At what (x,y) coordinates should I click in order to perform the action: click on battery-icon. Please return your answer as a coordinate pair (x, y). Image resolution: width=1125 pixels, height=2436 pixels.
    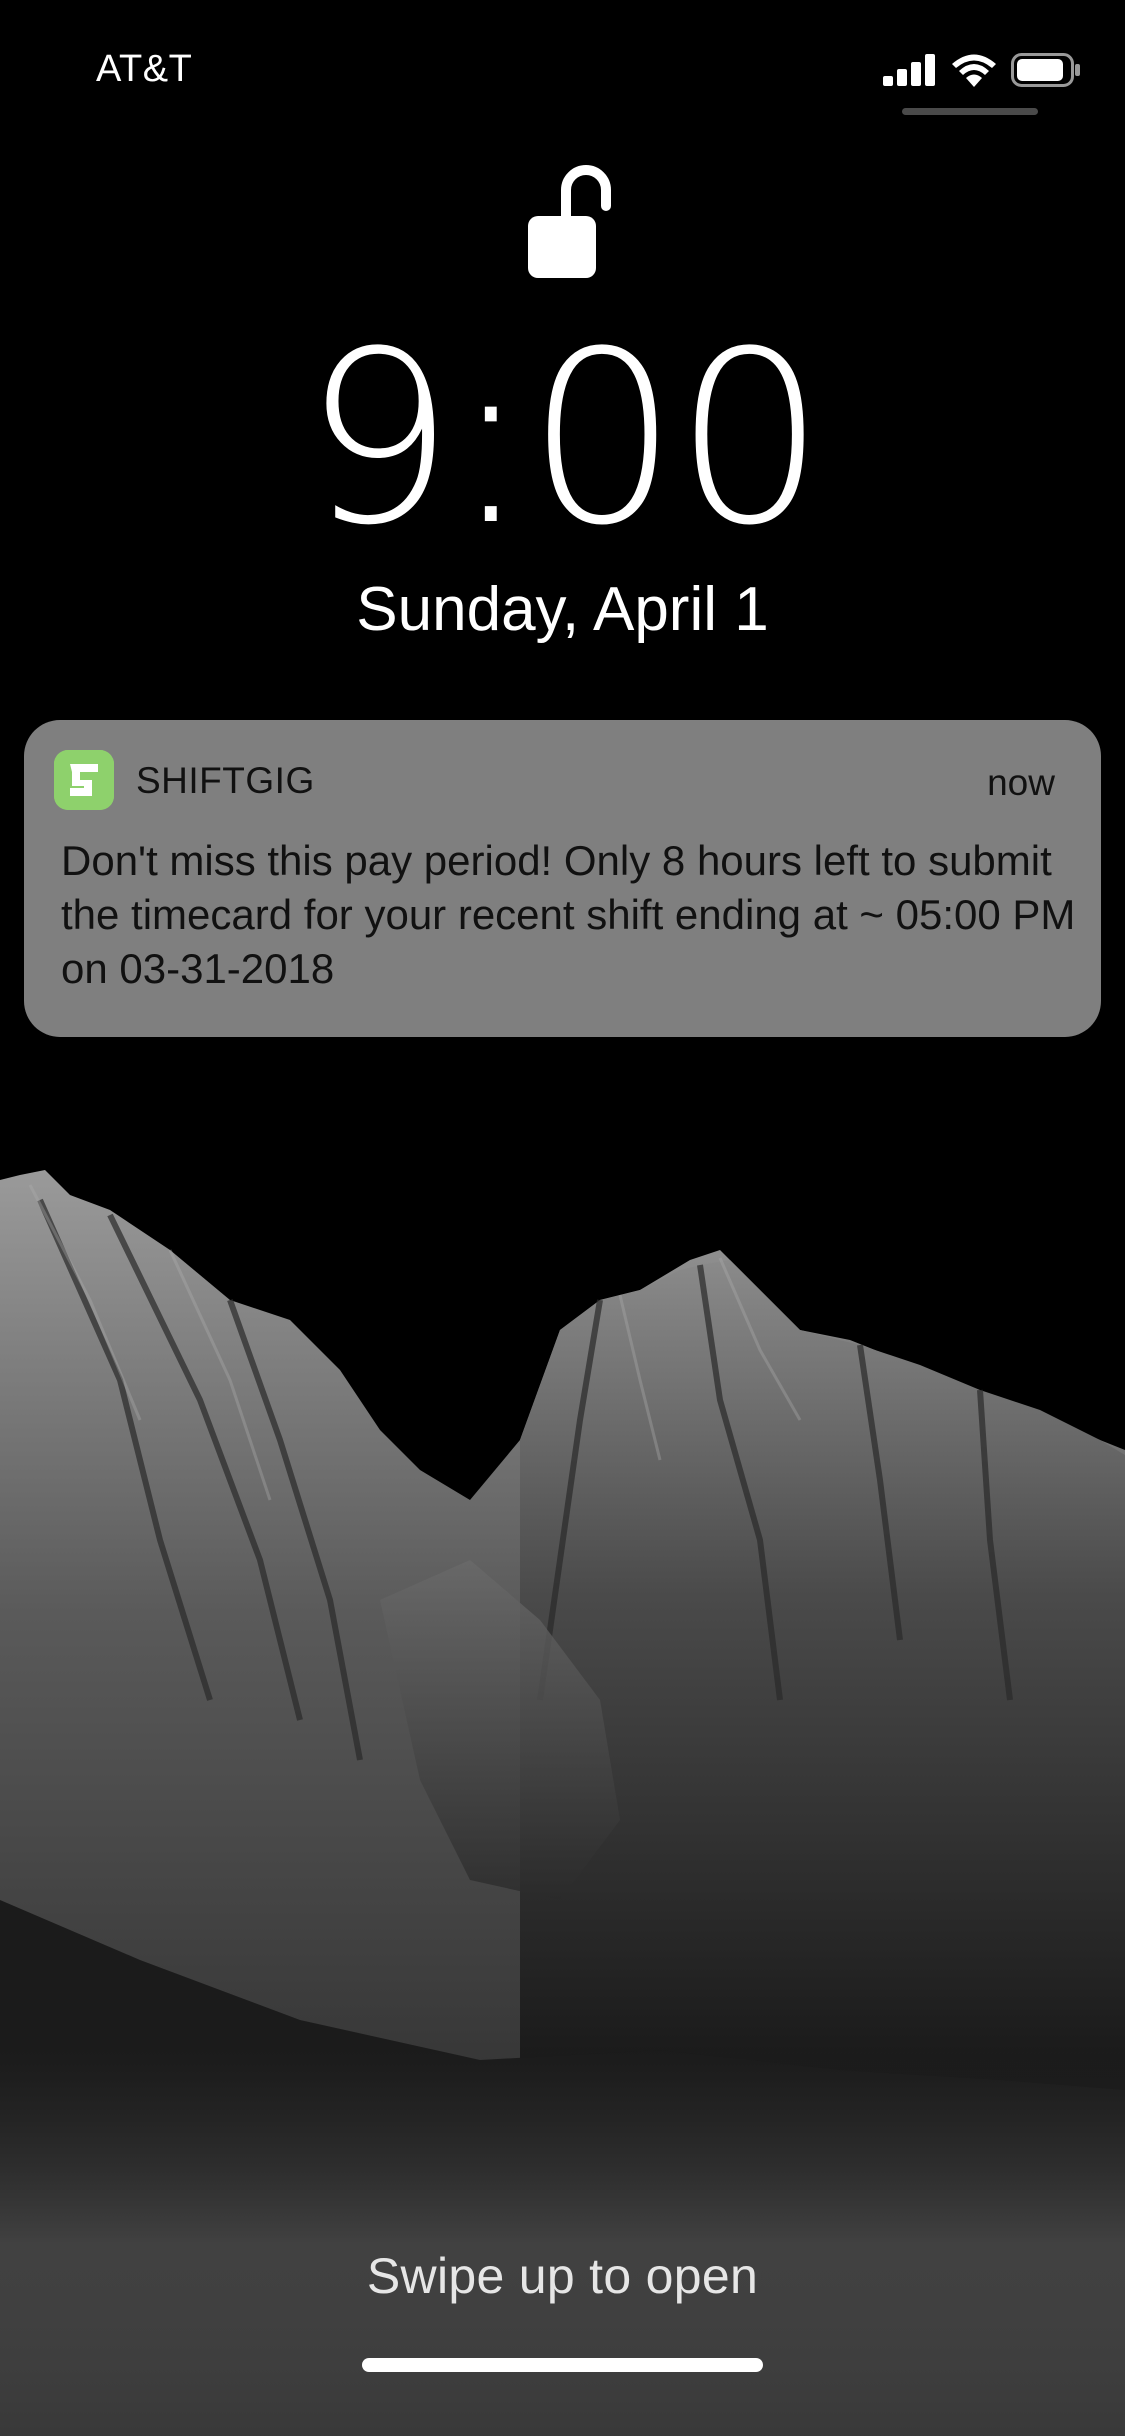
    Looking at the image, I should click on (1045, 70).